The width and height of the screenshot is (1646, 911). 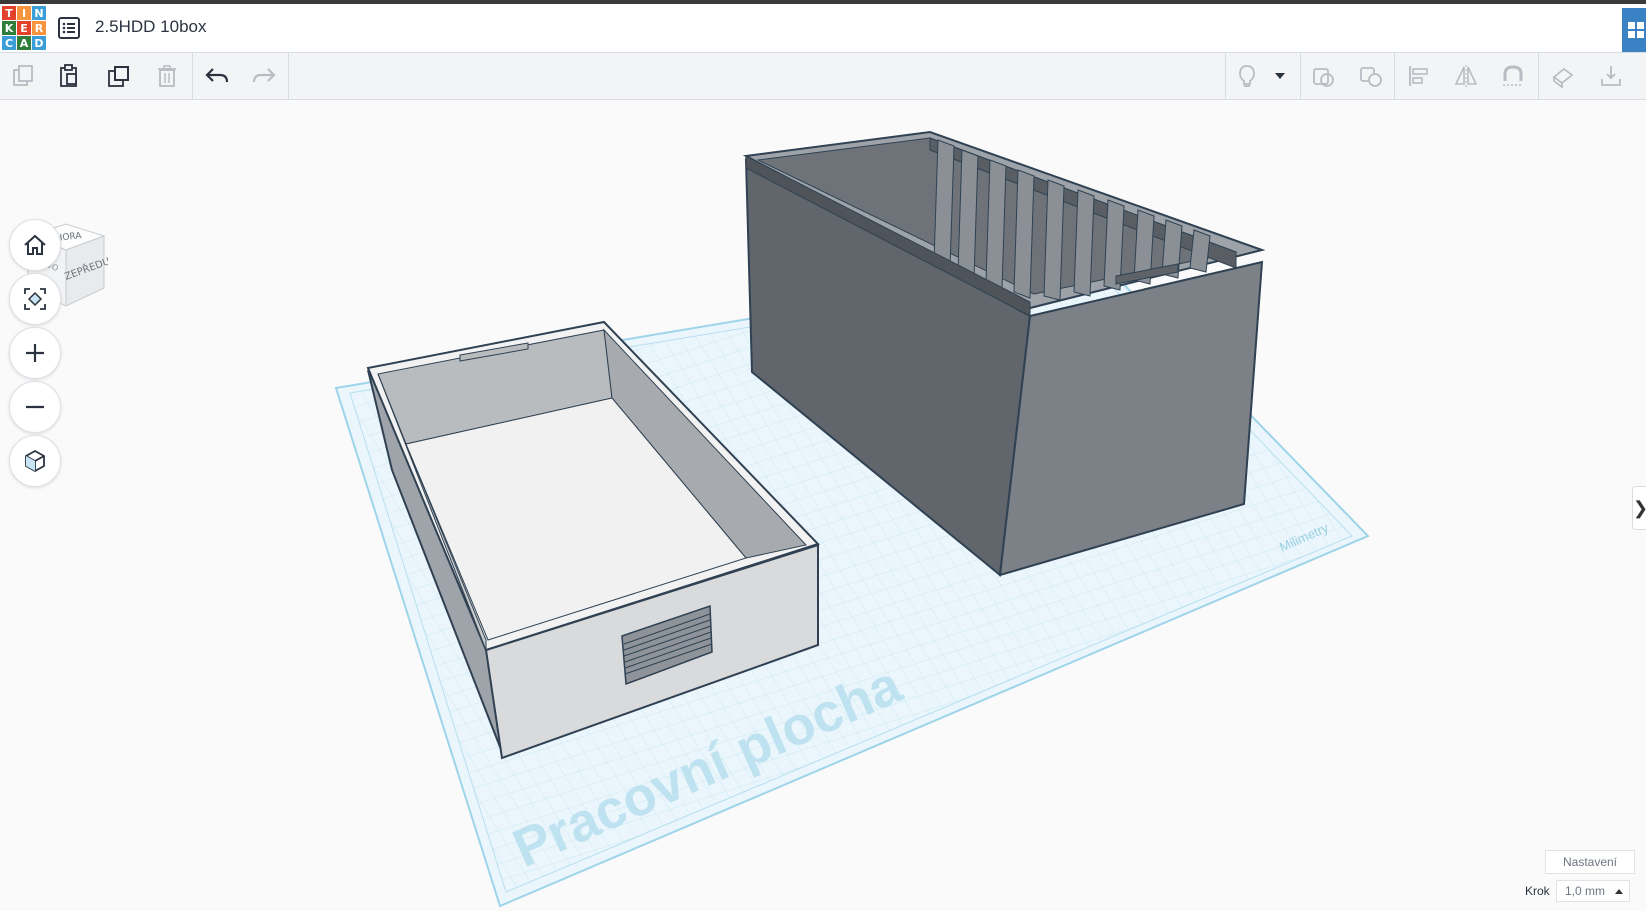 I want to click on step-value: 1,0 mm, so click(x=1585, y=891).